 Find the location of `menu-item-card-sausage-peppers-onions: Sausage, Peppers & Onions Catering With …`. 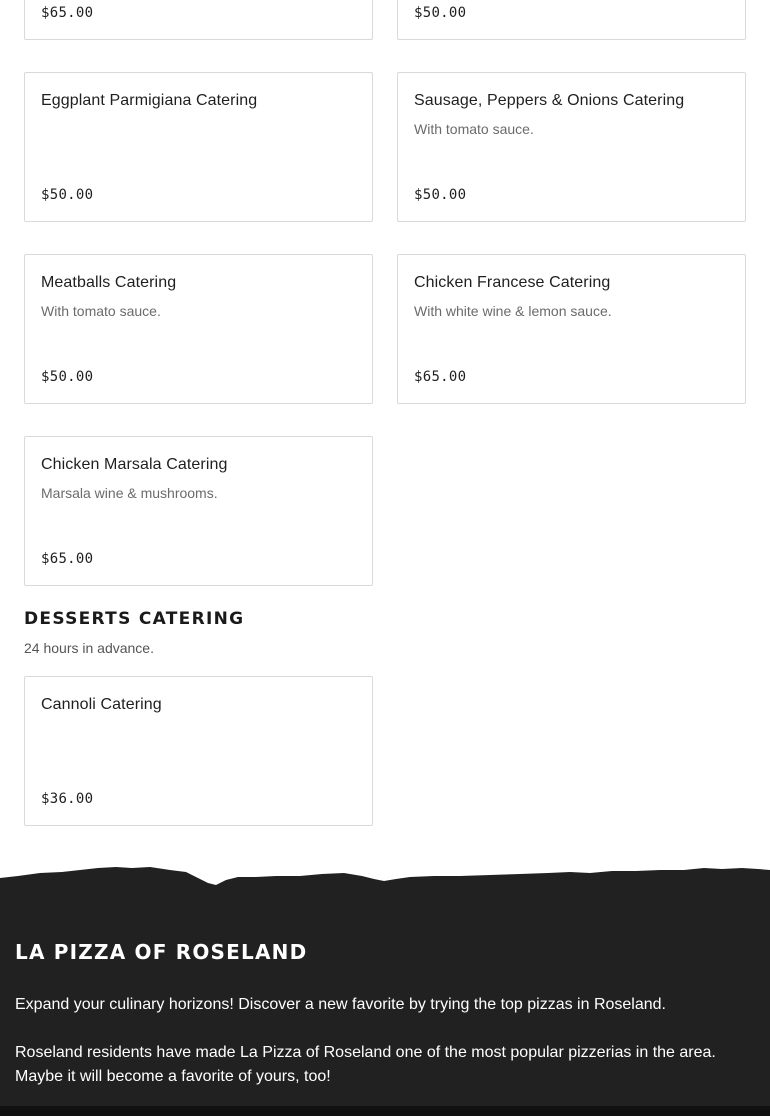

menu-item-card-sausage-peppers-onions: Sausage, Peppers & Onions Catering With … is located at coordinates (571, 147).